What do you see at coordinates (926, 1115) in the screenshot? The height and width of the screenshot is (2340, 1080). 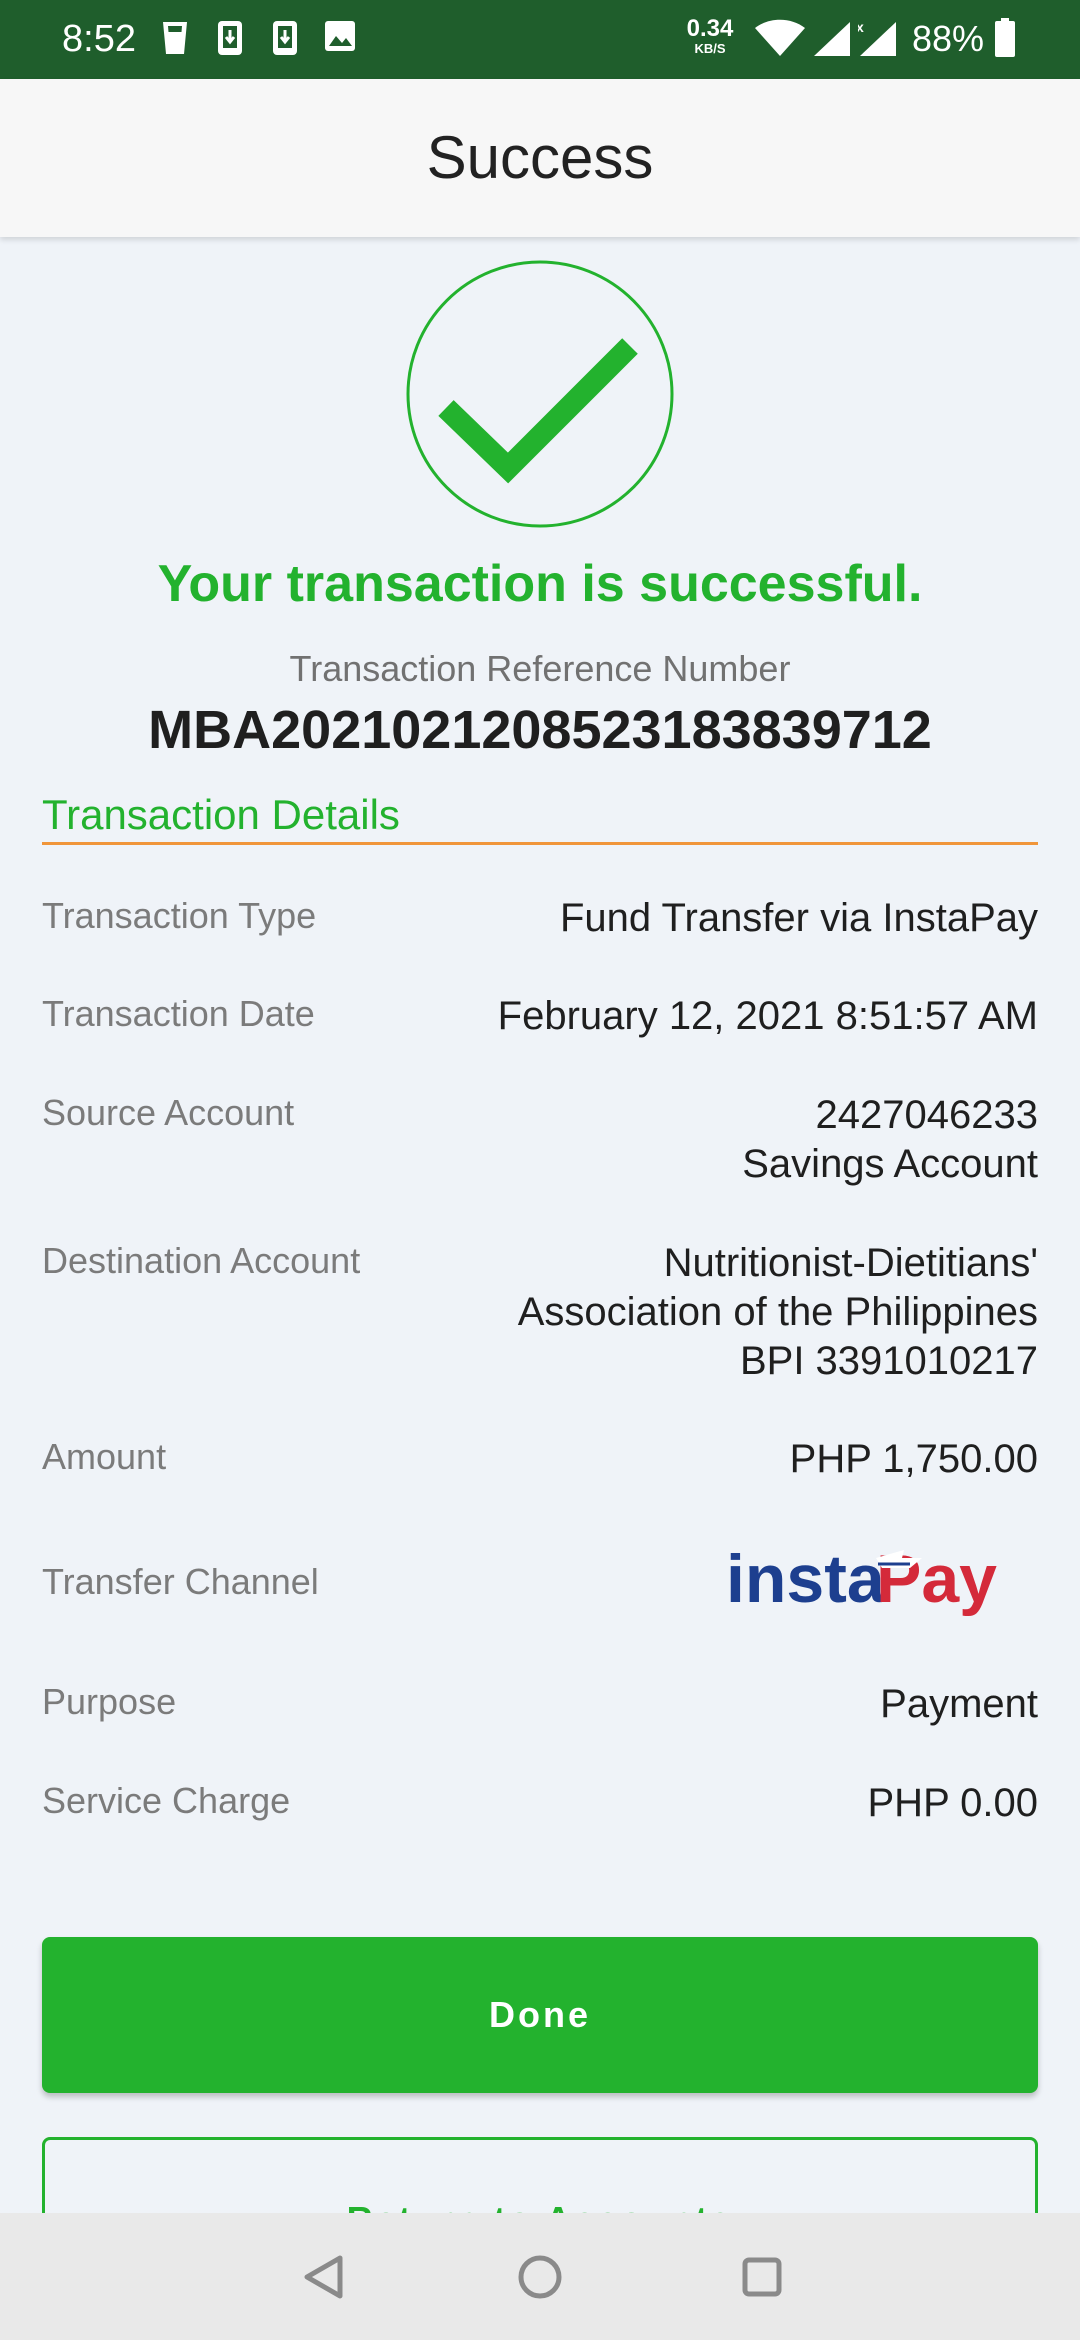 I see `source-account-number: 2427046233` at bounding box center [926, 1115].